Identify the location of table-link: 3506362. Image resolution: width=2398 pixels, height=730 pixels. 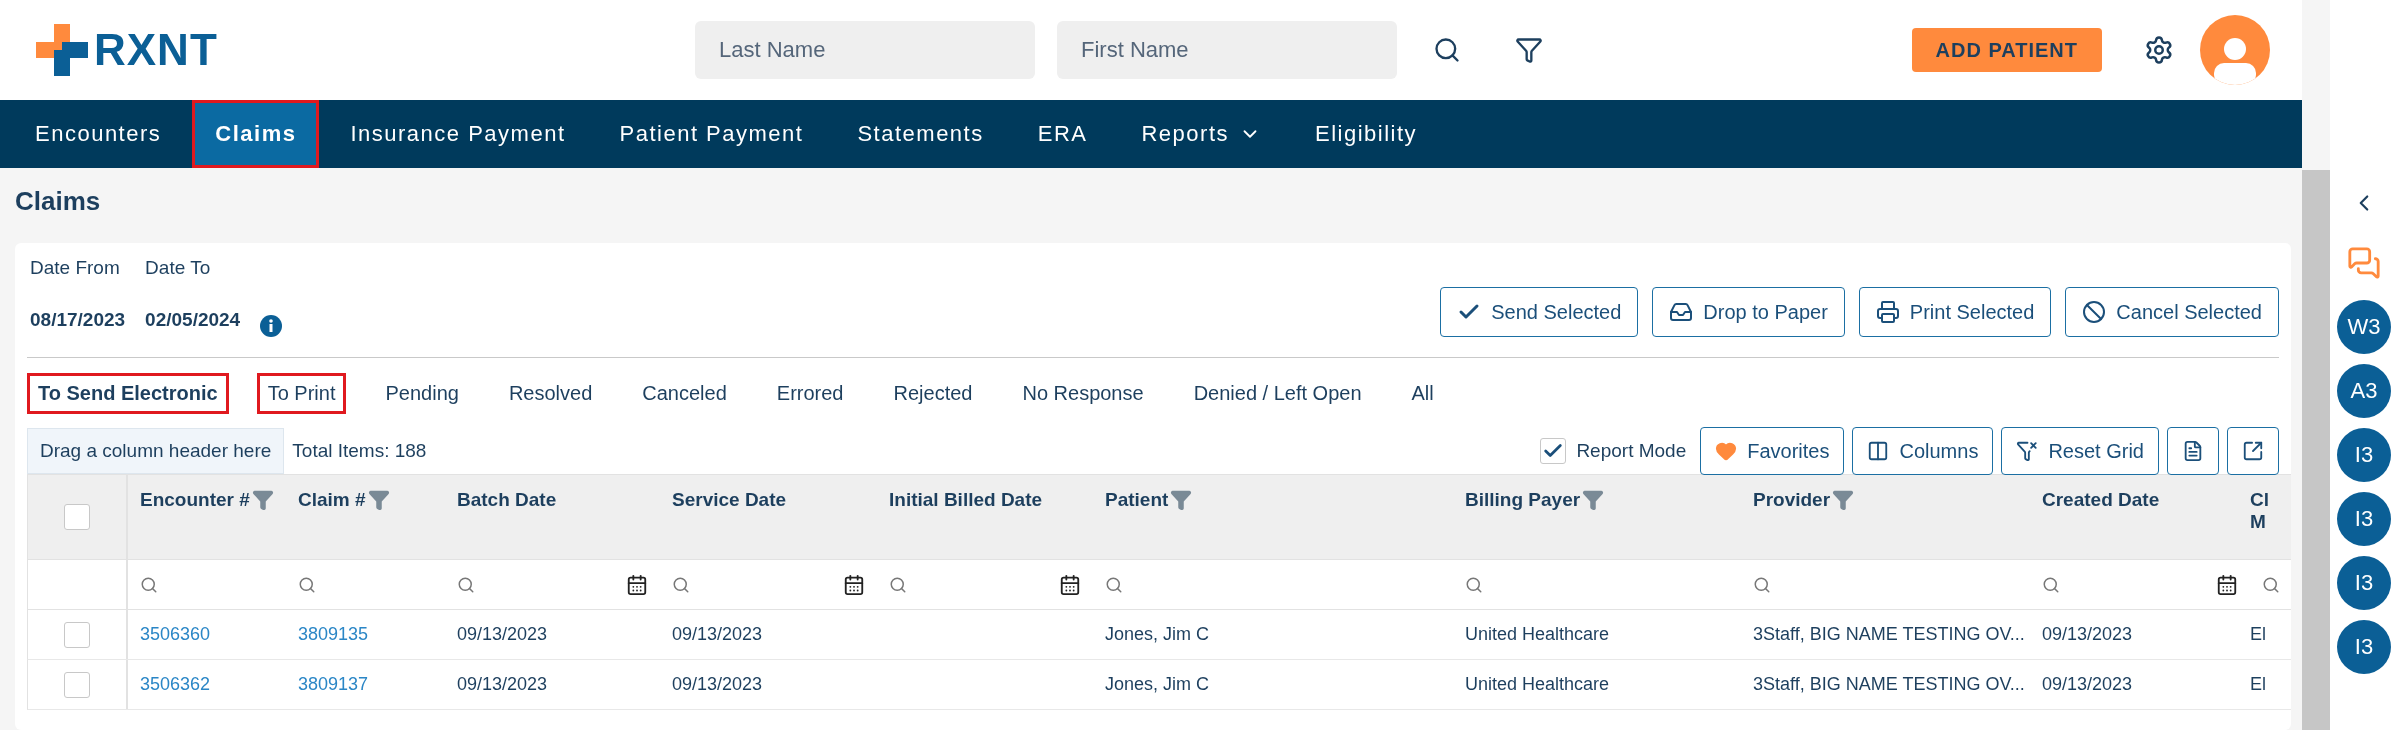
(207, 684).